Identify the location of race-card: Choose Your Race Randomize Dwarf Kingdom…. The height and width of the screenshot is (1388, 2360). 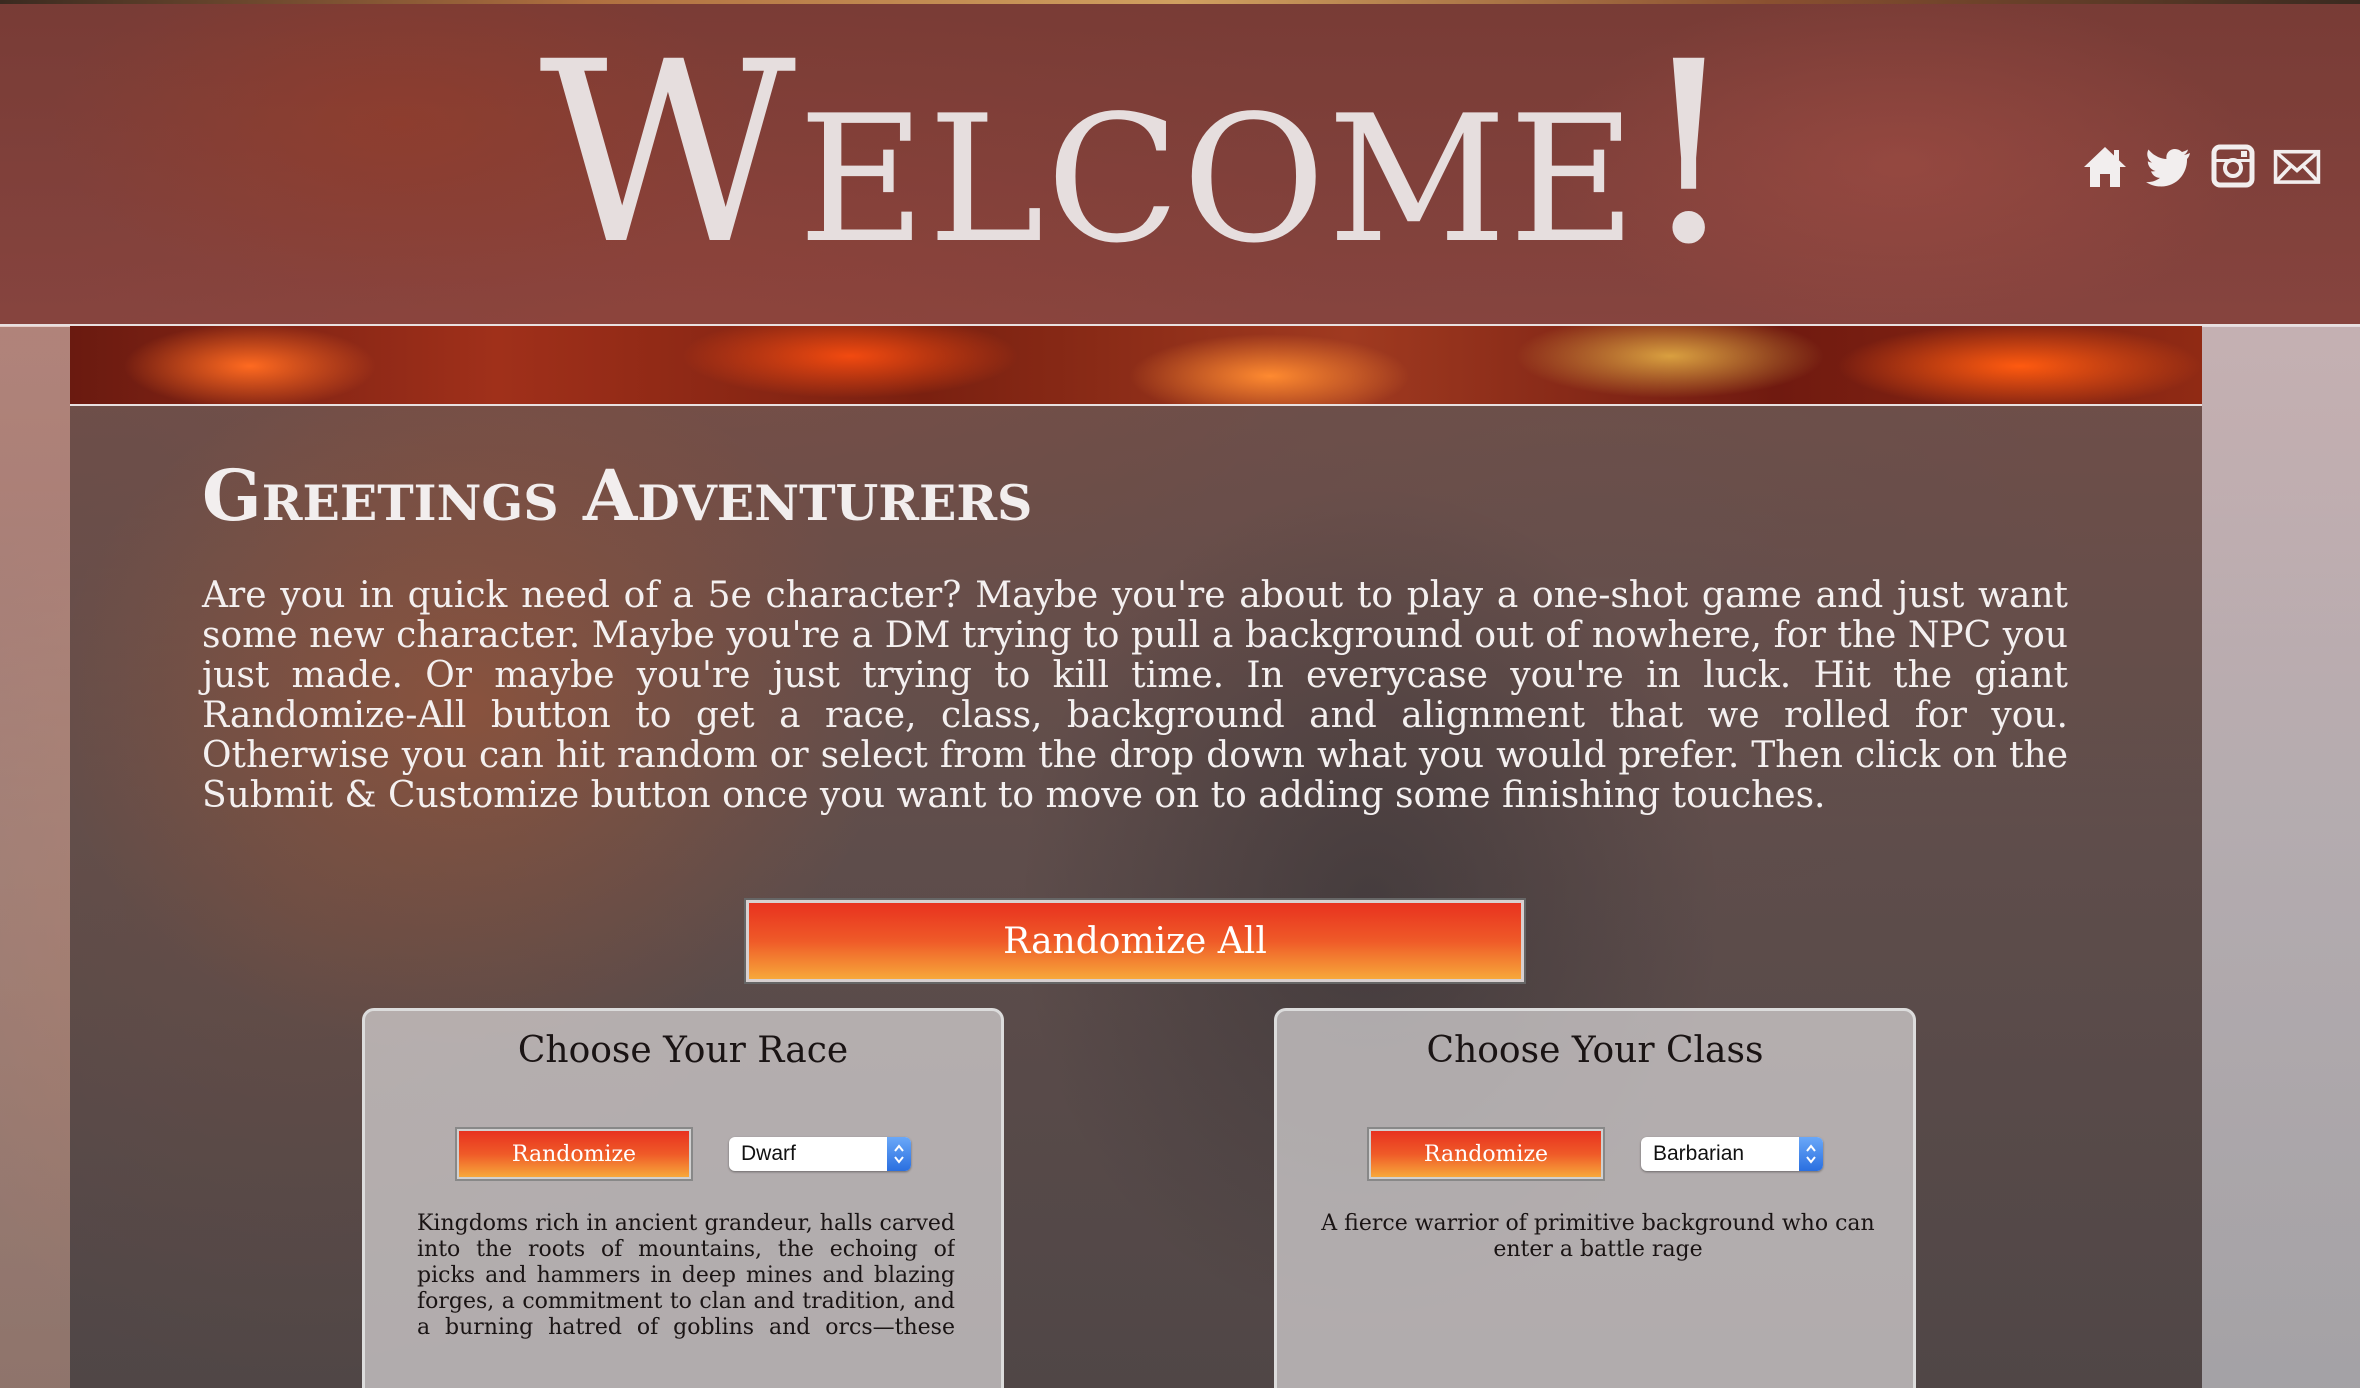
(683, 1198).